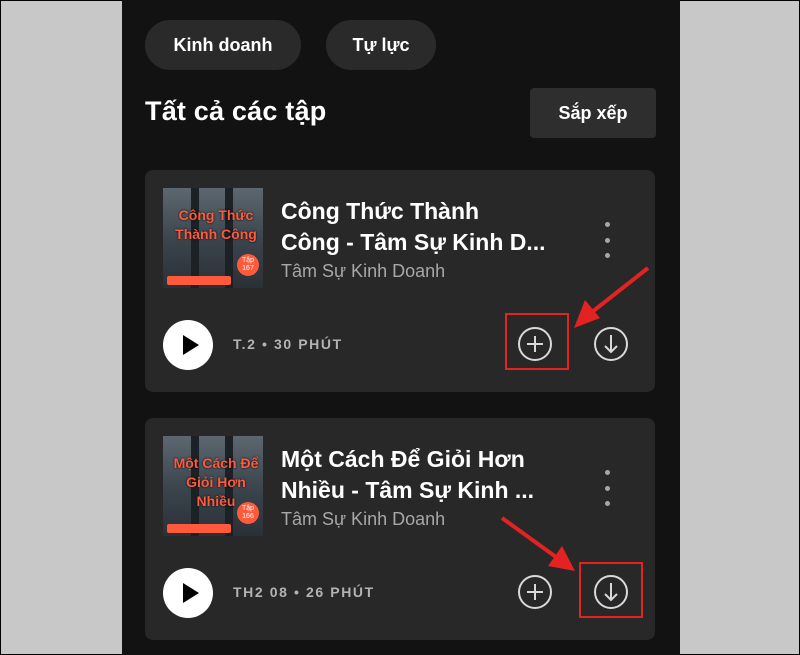  I want to click on cover-badge: Tập 167, so click(248, 265).